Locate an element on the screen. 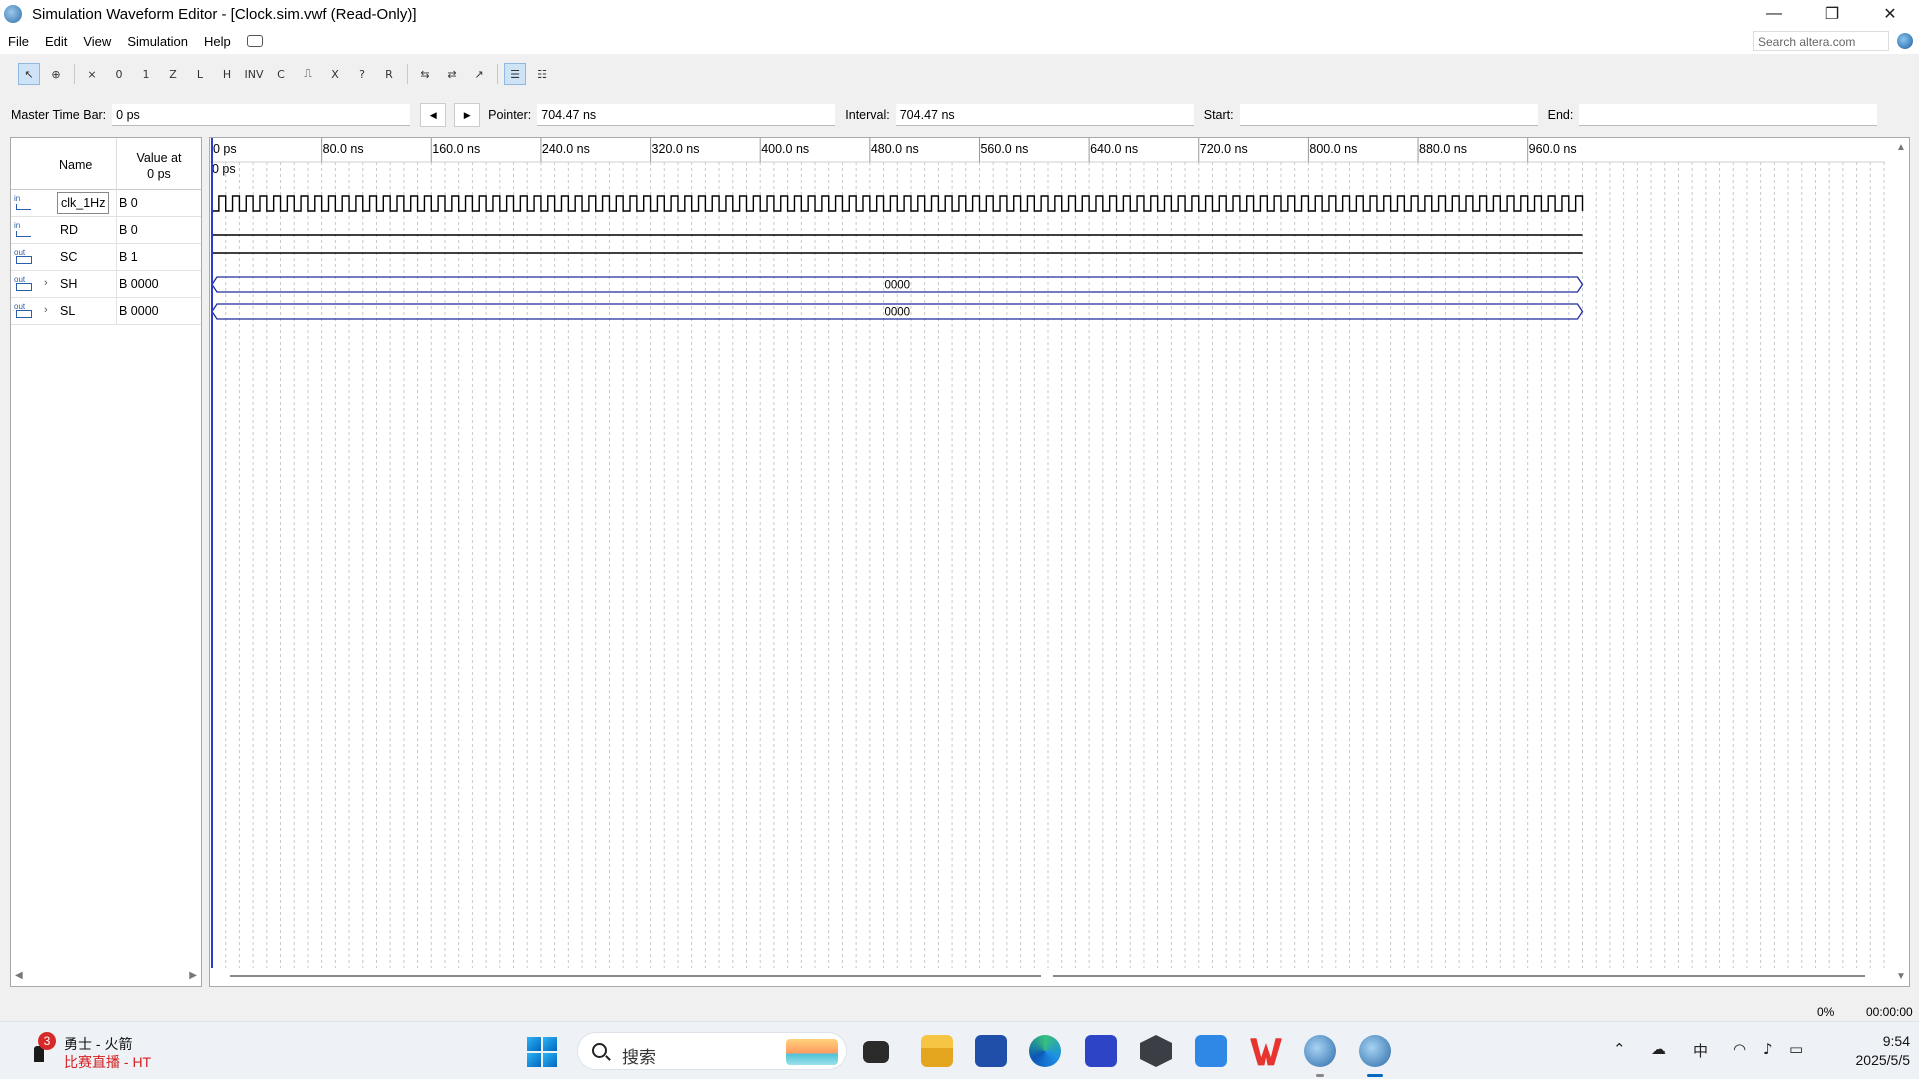 The width and height of the screenshot is (1919, 1079). pointer-label: Pointer: is located at coordinates (510, 115).